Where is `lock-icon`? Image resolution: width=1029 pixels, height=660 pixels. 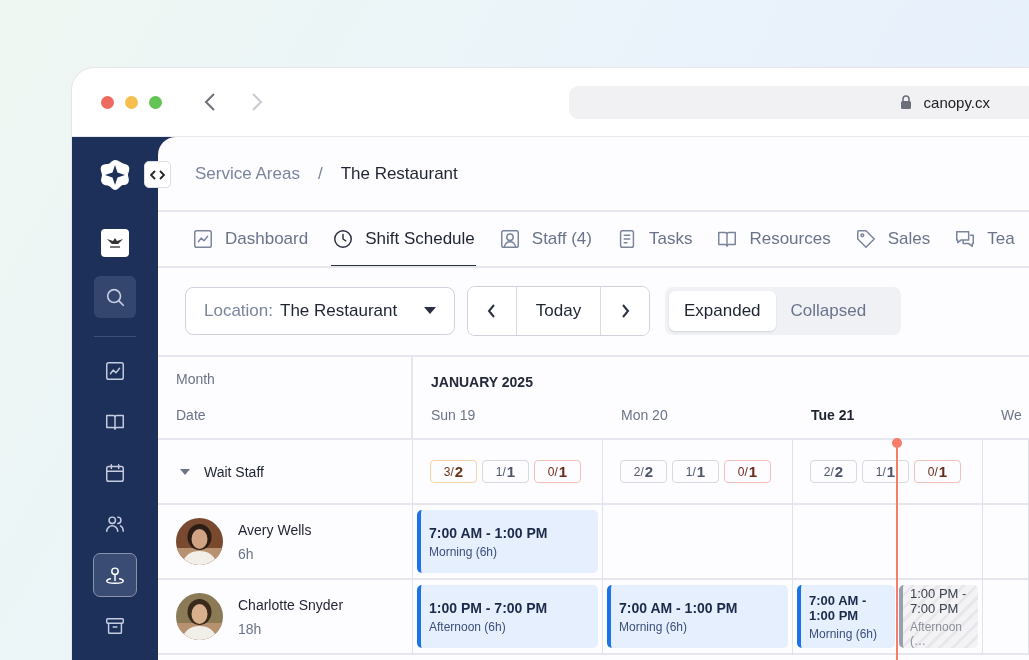
lock-icon is located at coordinates (905, 102).